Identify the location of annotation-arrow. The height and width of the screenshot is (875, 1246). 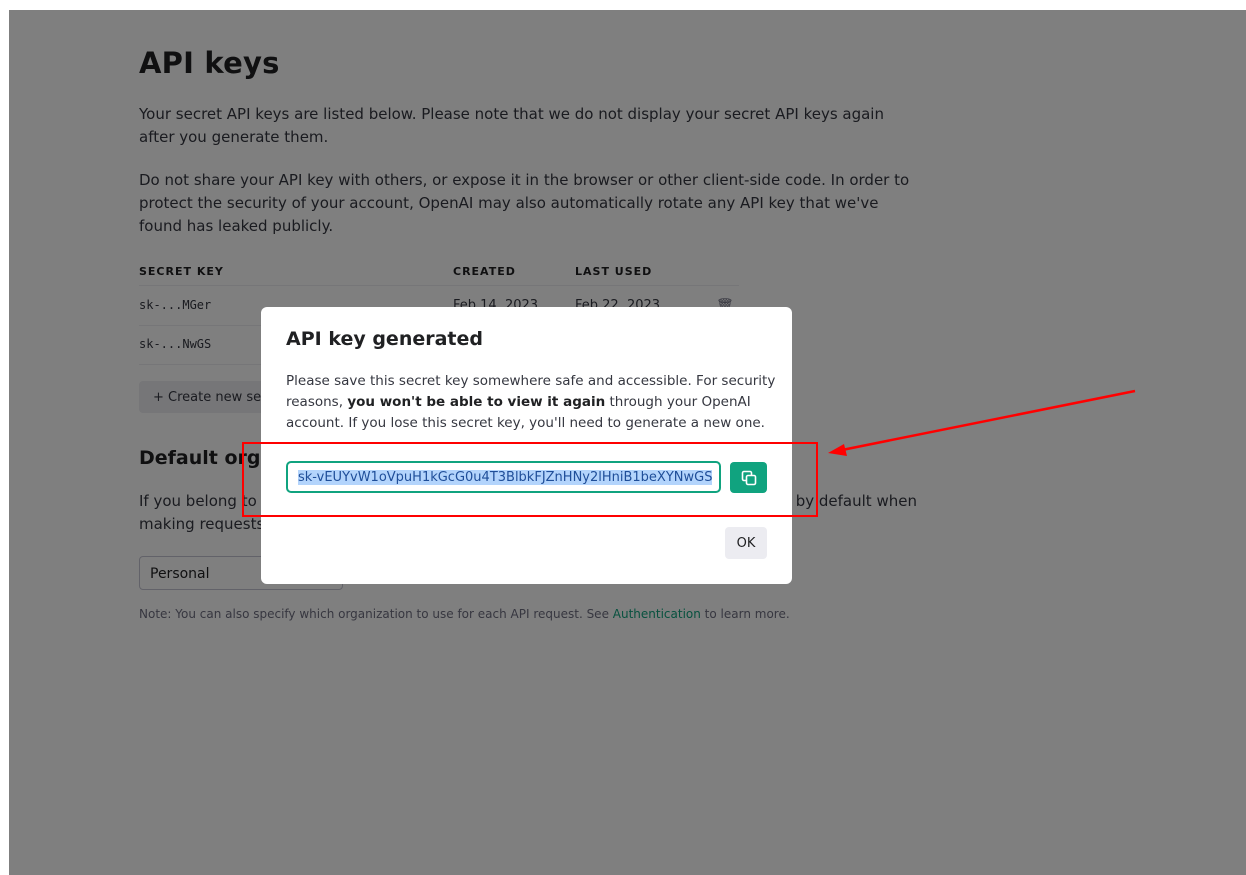
(982, 422).